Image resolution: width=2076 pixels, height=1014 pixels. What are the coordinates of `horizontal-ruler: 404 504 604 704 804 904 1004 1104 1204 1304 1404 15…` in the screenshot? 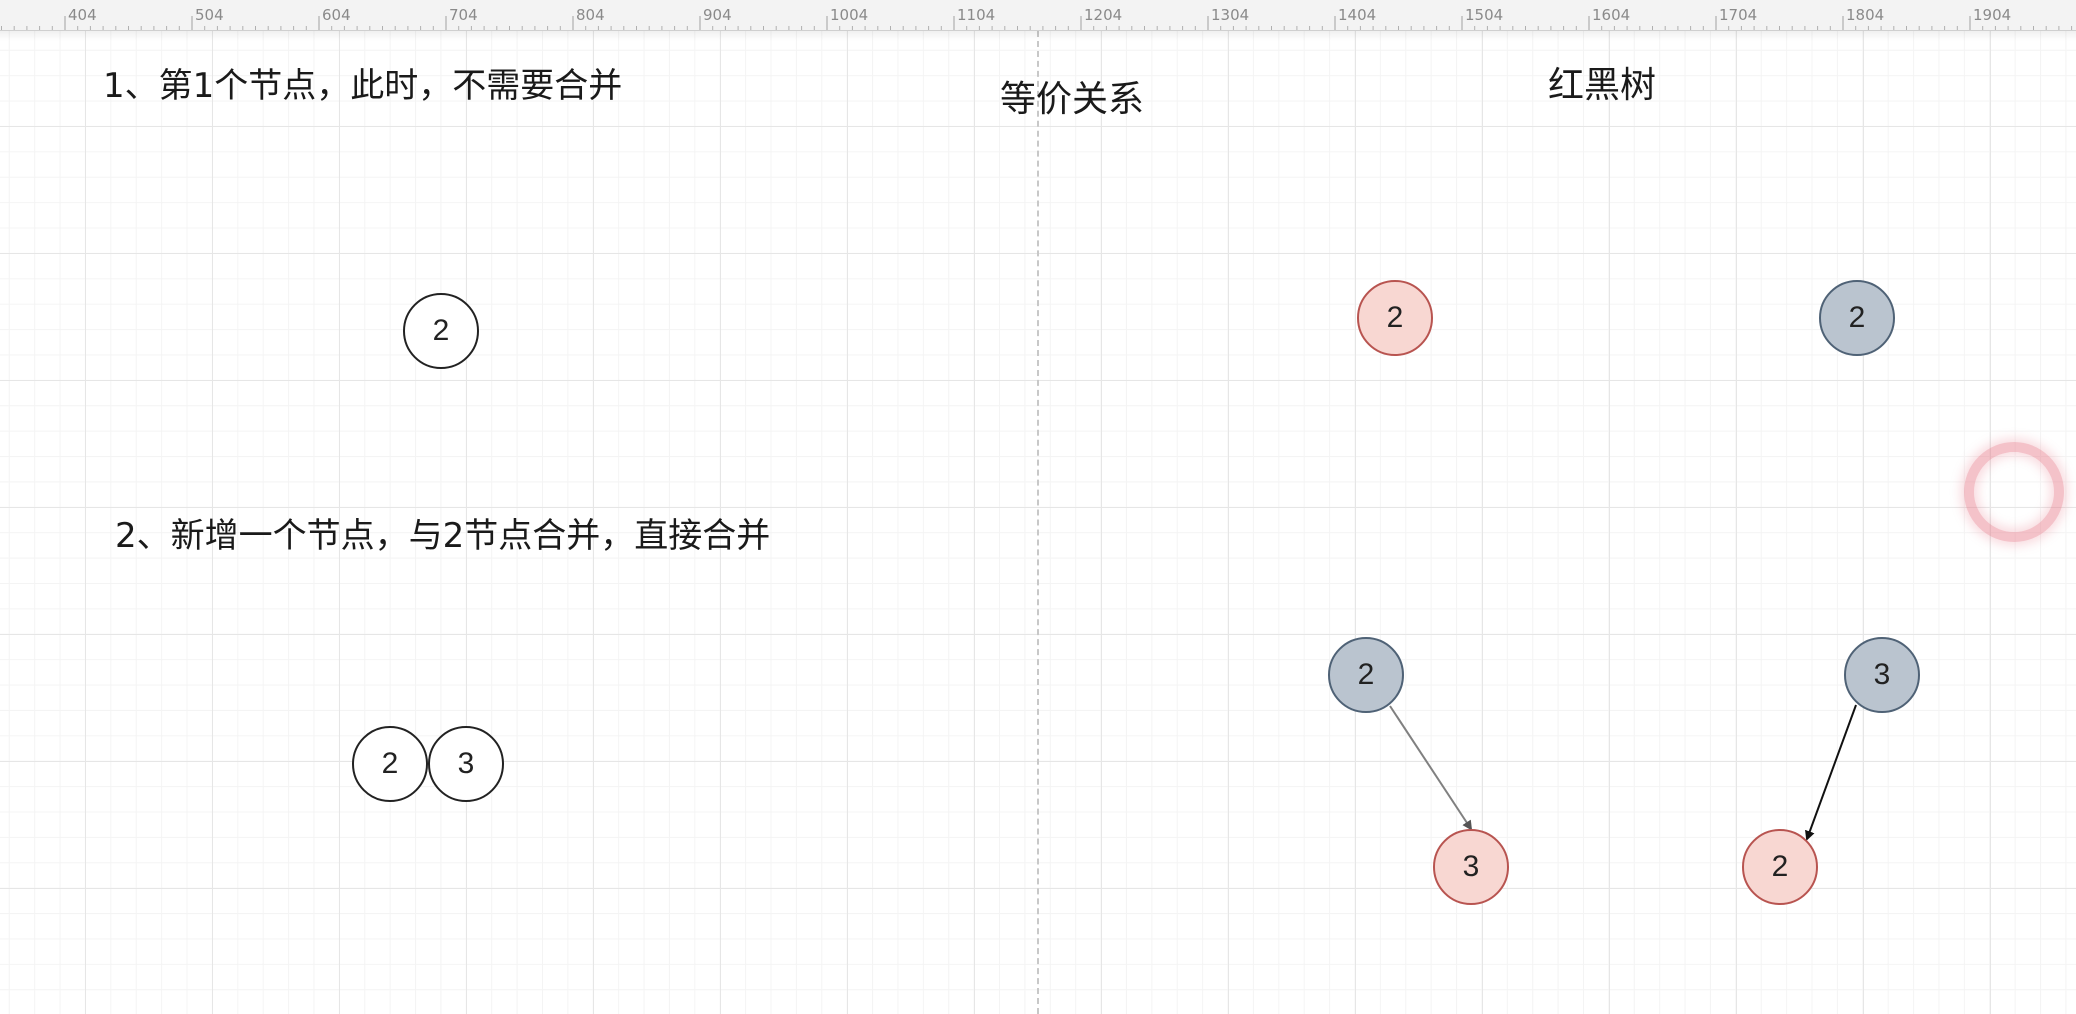 It's located at (1038, 15).